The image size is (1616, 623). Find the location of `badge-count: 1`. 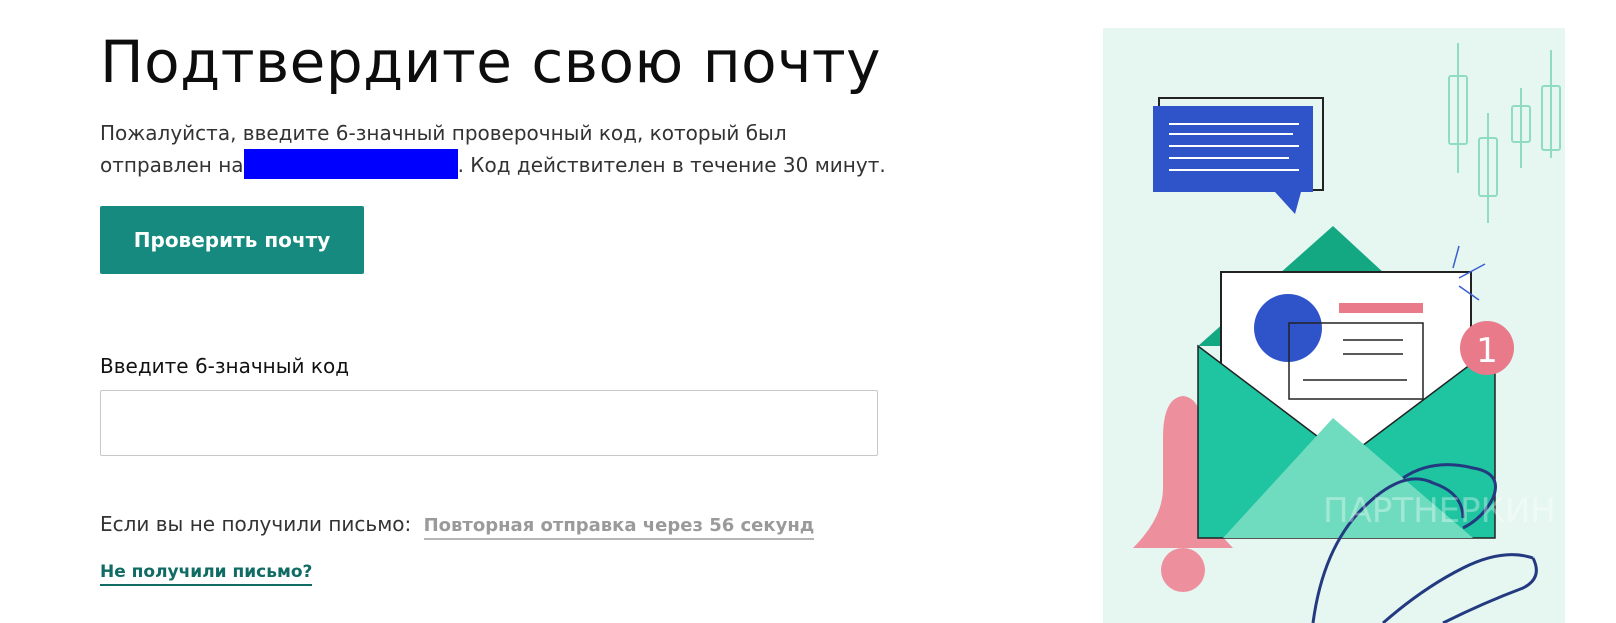

badge-count: 1 is located at coordinates (1487, 351).